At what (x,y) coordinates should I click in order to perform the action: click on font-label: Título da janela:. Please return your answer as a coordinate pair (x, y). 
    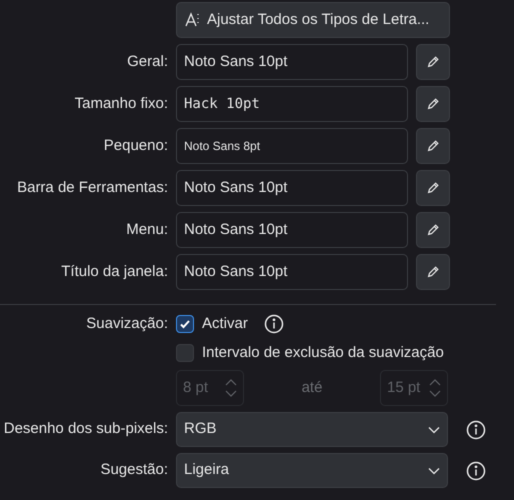
    Looking at the image, I should click on (114, 272).